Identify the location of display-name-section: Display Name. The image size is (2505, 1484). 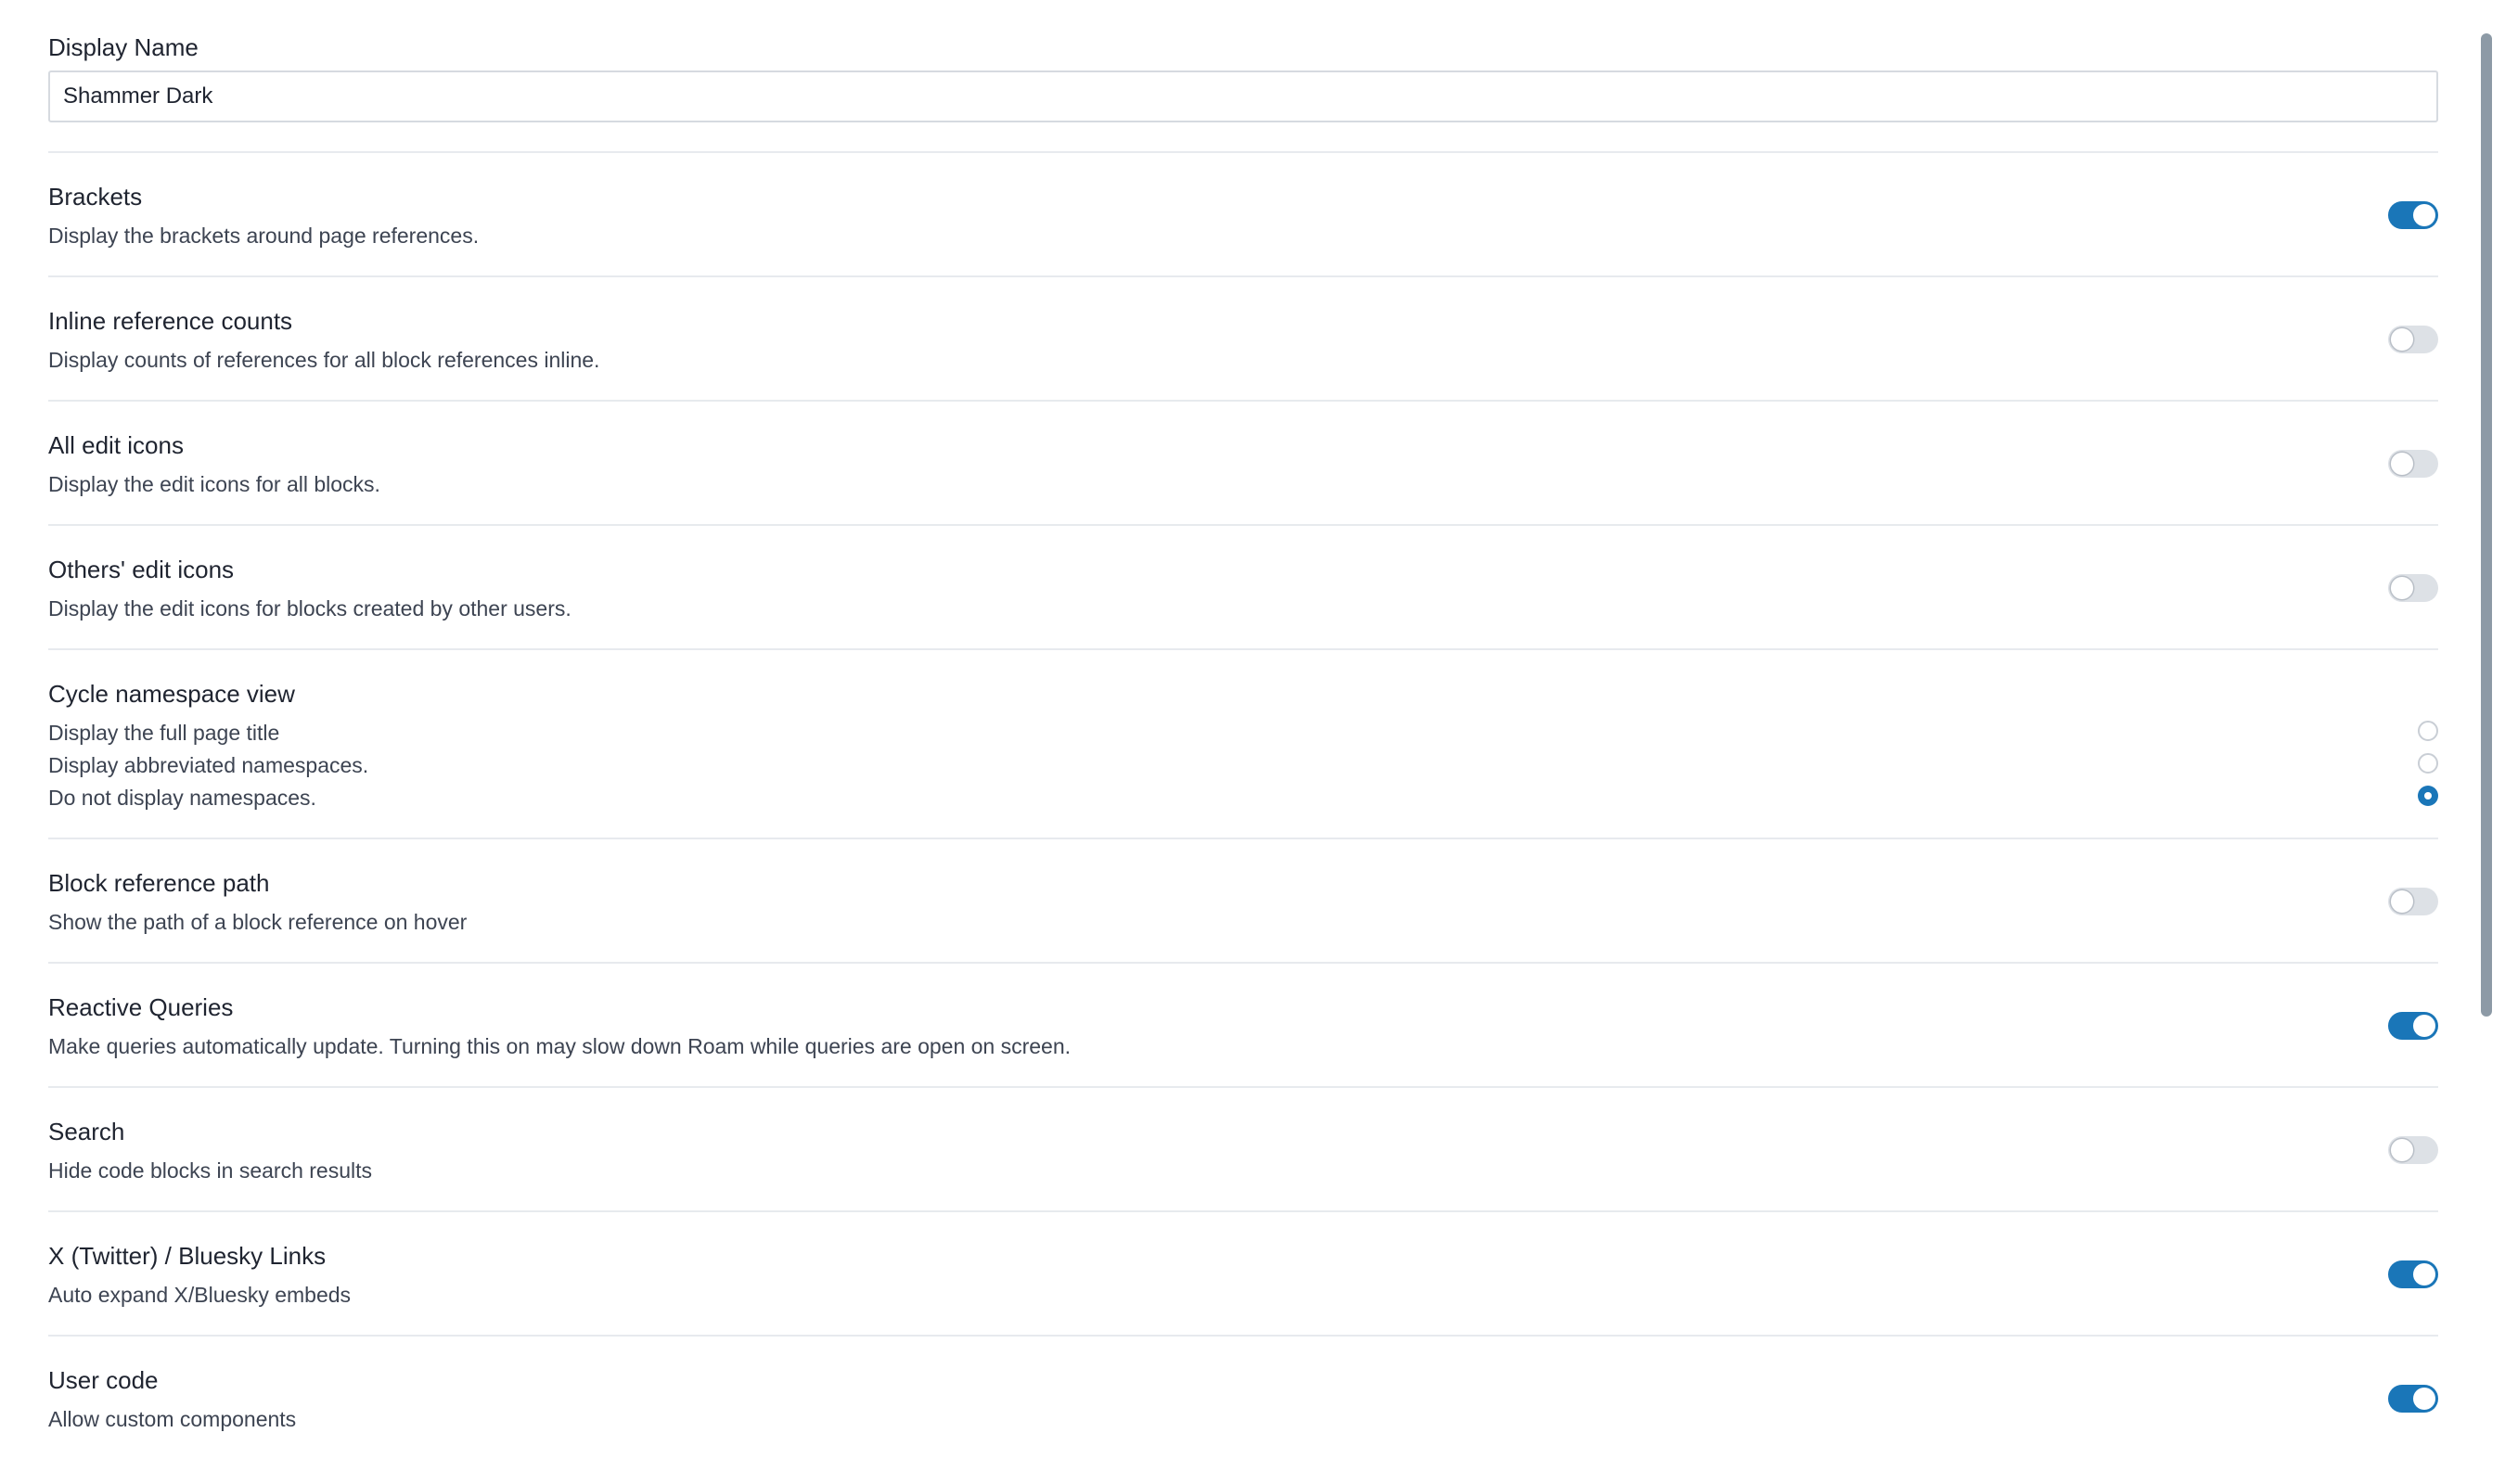
(1243, 76).